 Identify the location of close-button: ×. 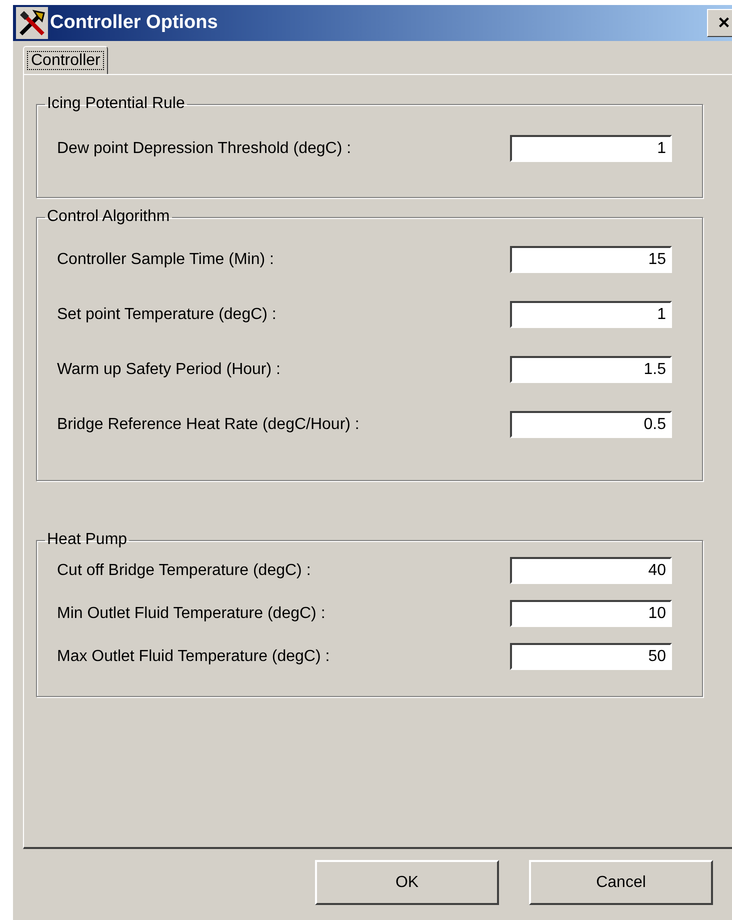
(719, 23).